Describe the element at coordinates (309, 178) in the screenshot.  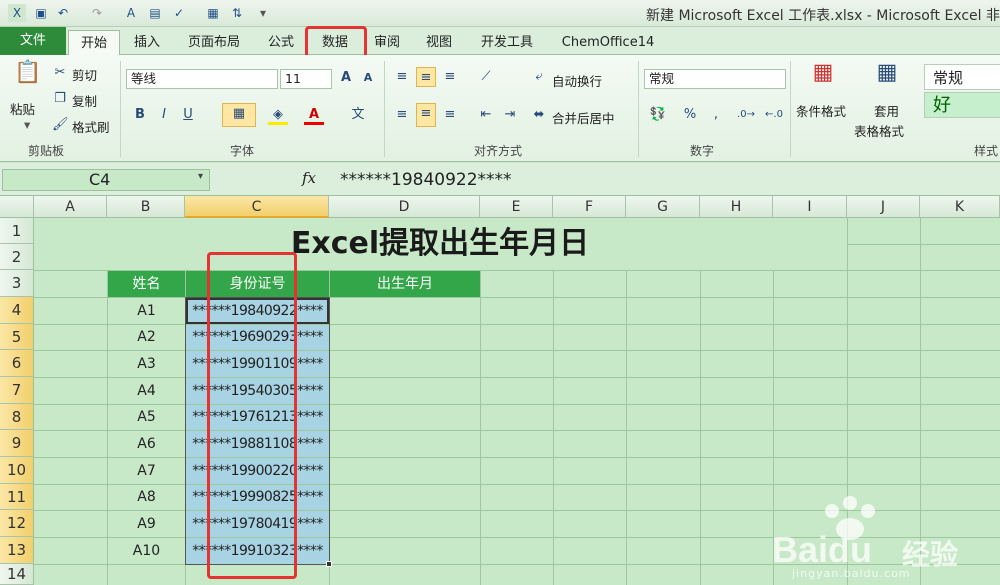
I see `insert-function-button: fx` at that location.